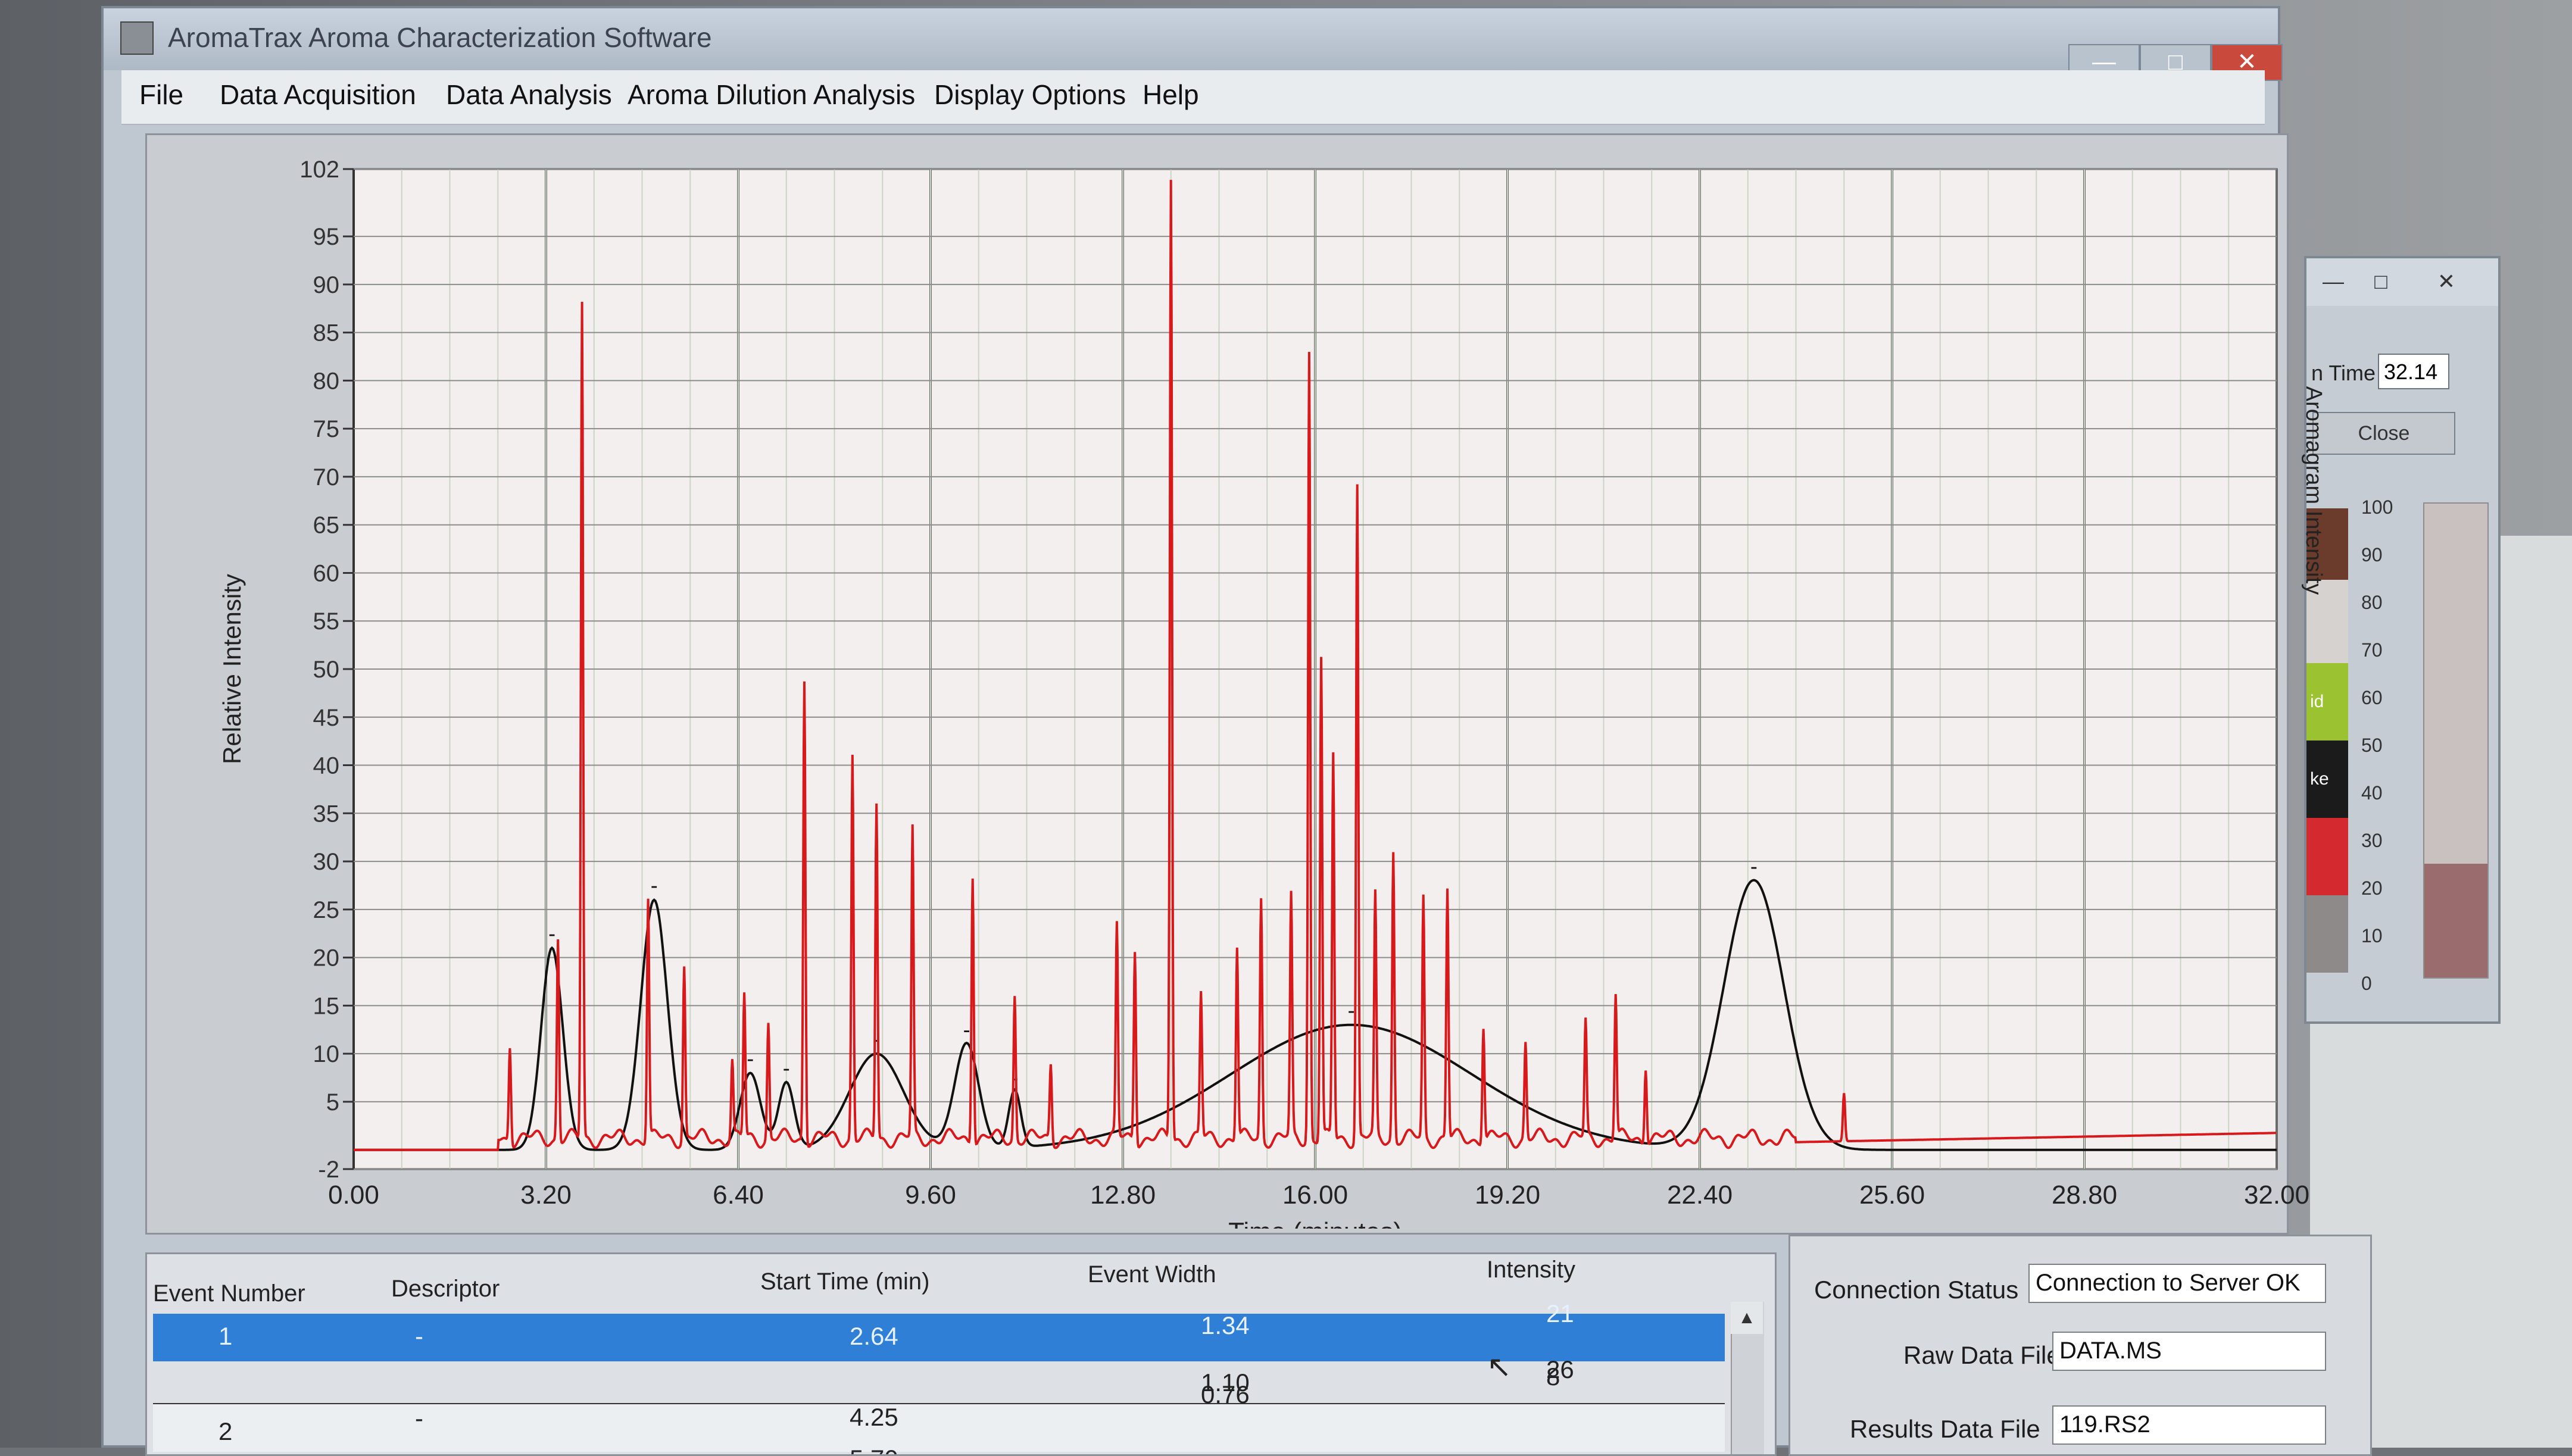  Describe the element at coordinates (137, 38) in the screenshot. I see `app-icon` at that location.